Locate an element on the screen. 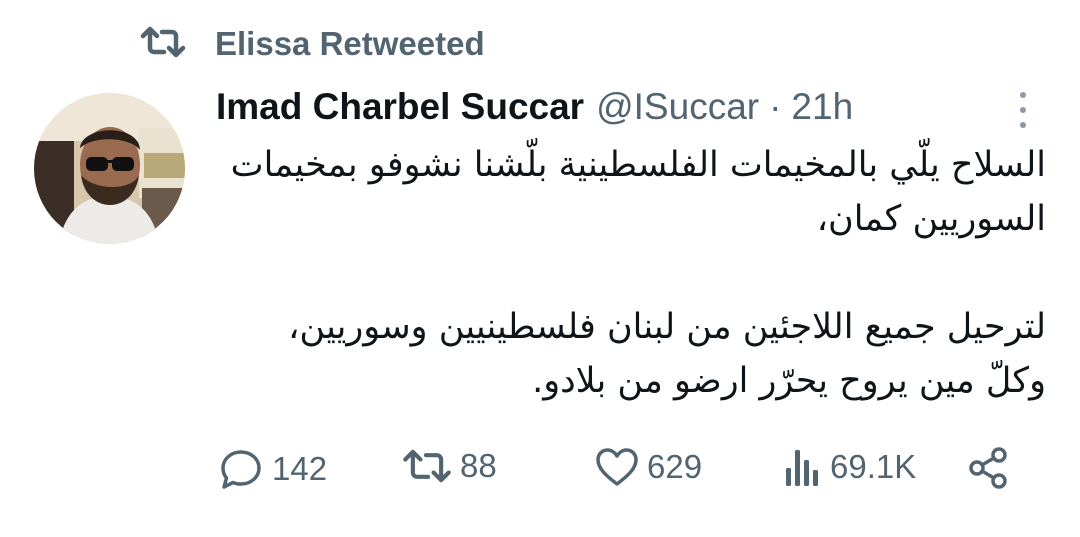  retweet-label: Elissa Retweeted is located at coordinates (350, 43).